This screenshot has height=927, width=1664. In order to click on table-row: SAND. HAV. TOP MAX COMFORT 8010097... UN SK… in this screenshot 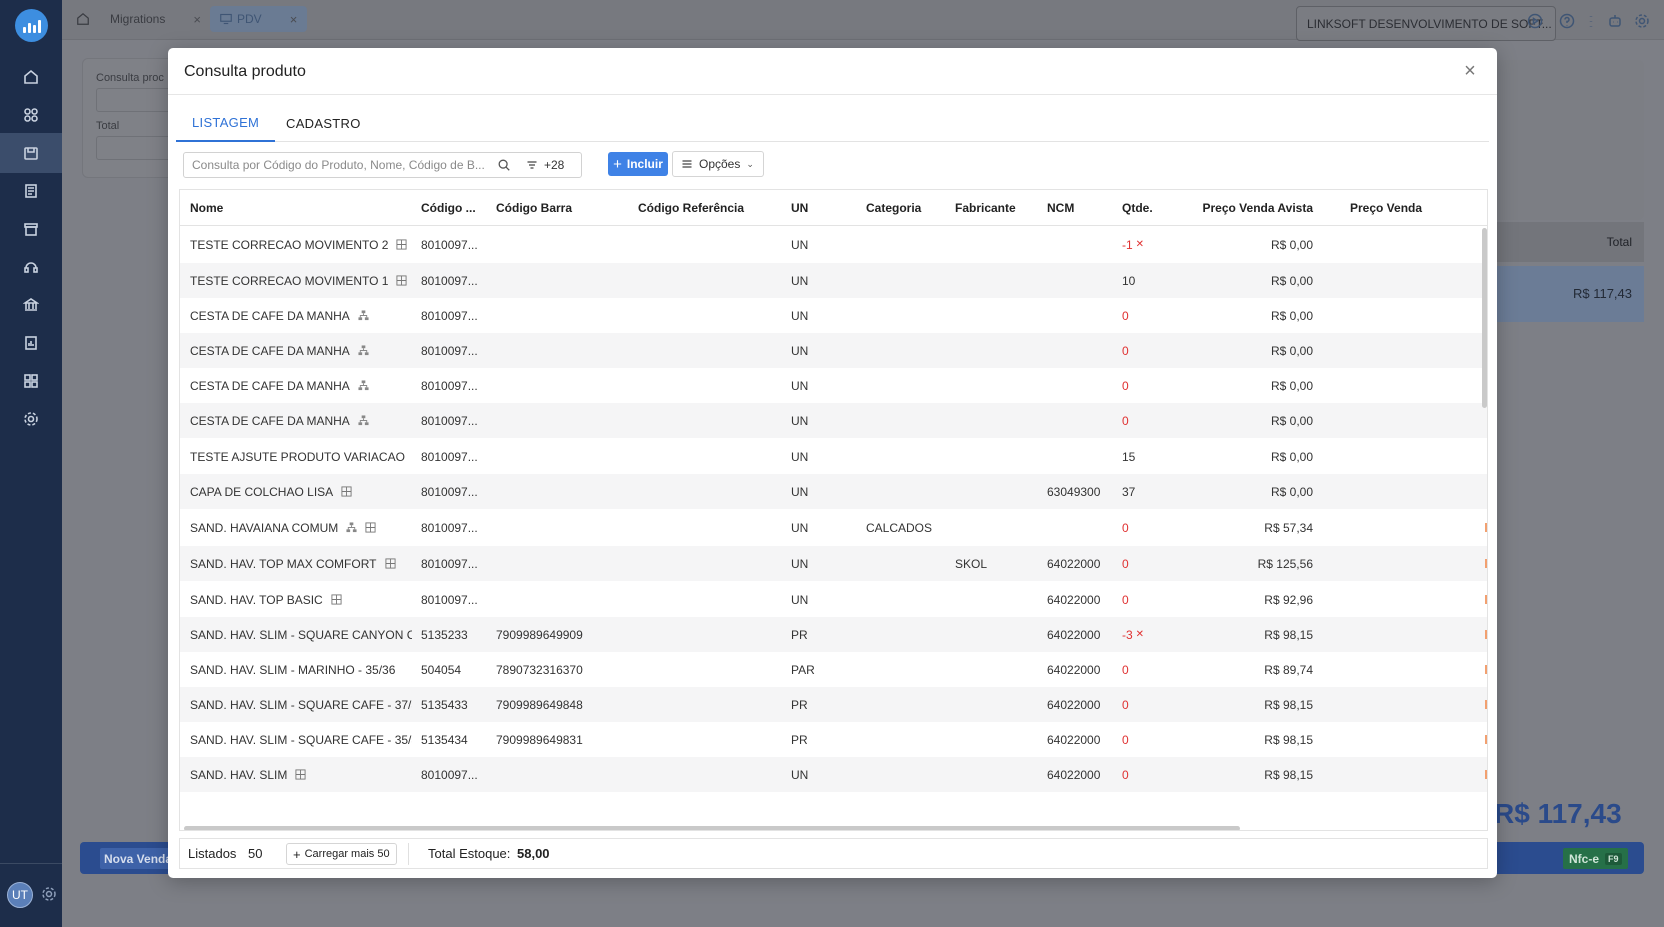, I will do `click(833, 563)`.